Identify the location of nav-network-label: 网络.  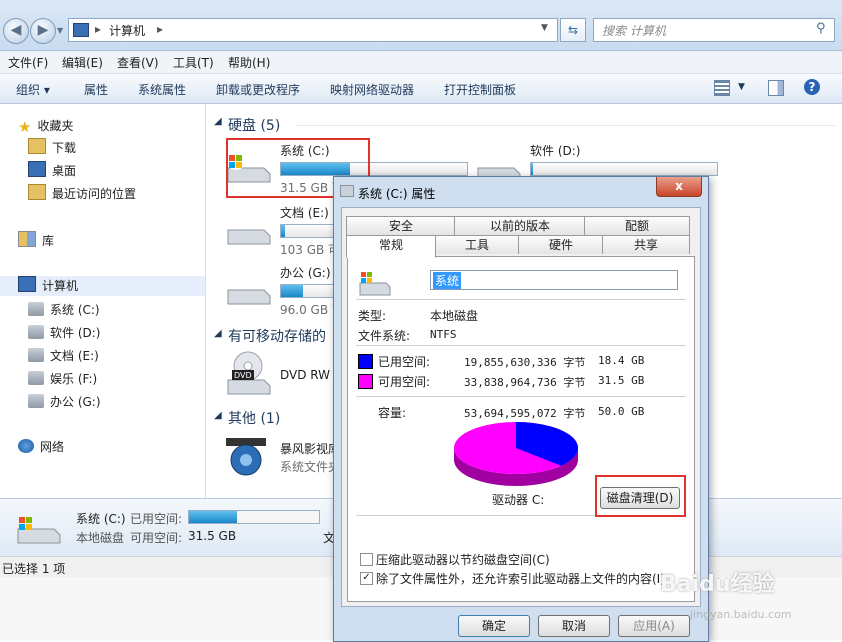
(52, 447).